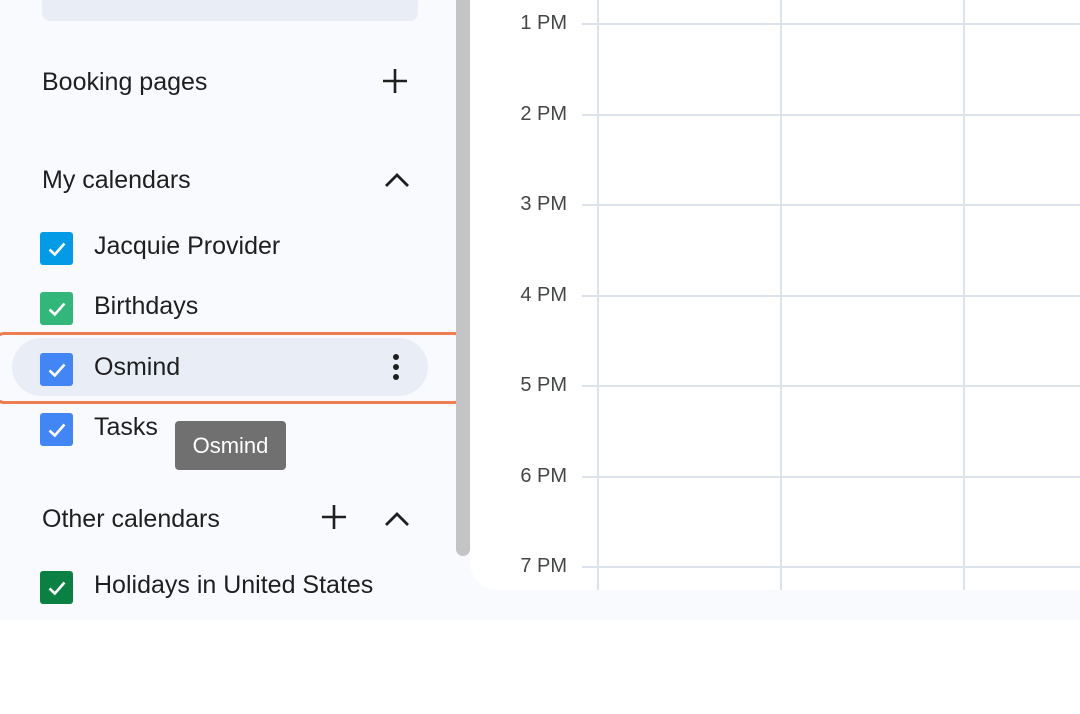  What do you see at coordinates (125, 82) in the screenshot?
I see `booking-pages-title: Booking pages` at bounding box center [125, 82].